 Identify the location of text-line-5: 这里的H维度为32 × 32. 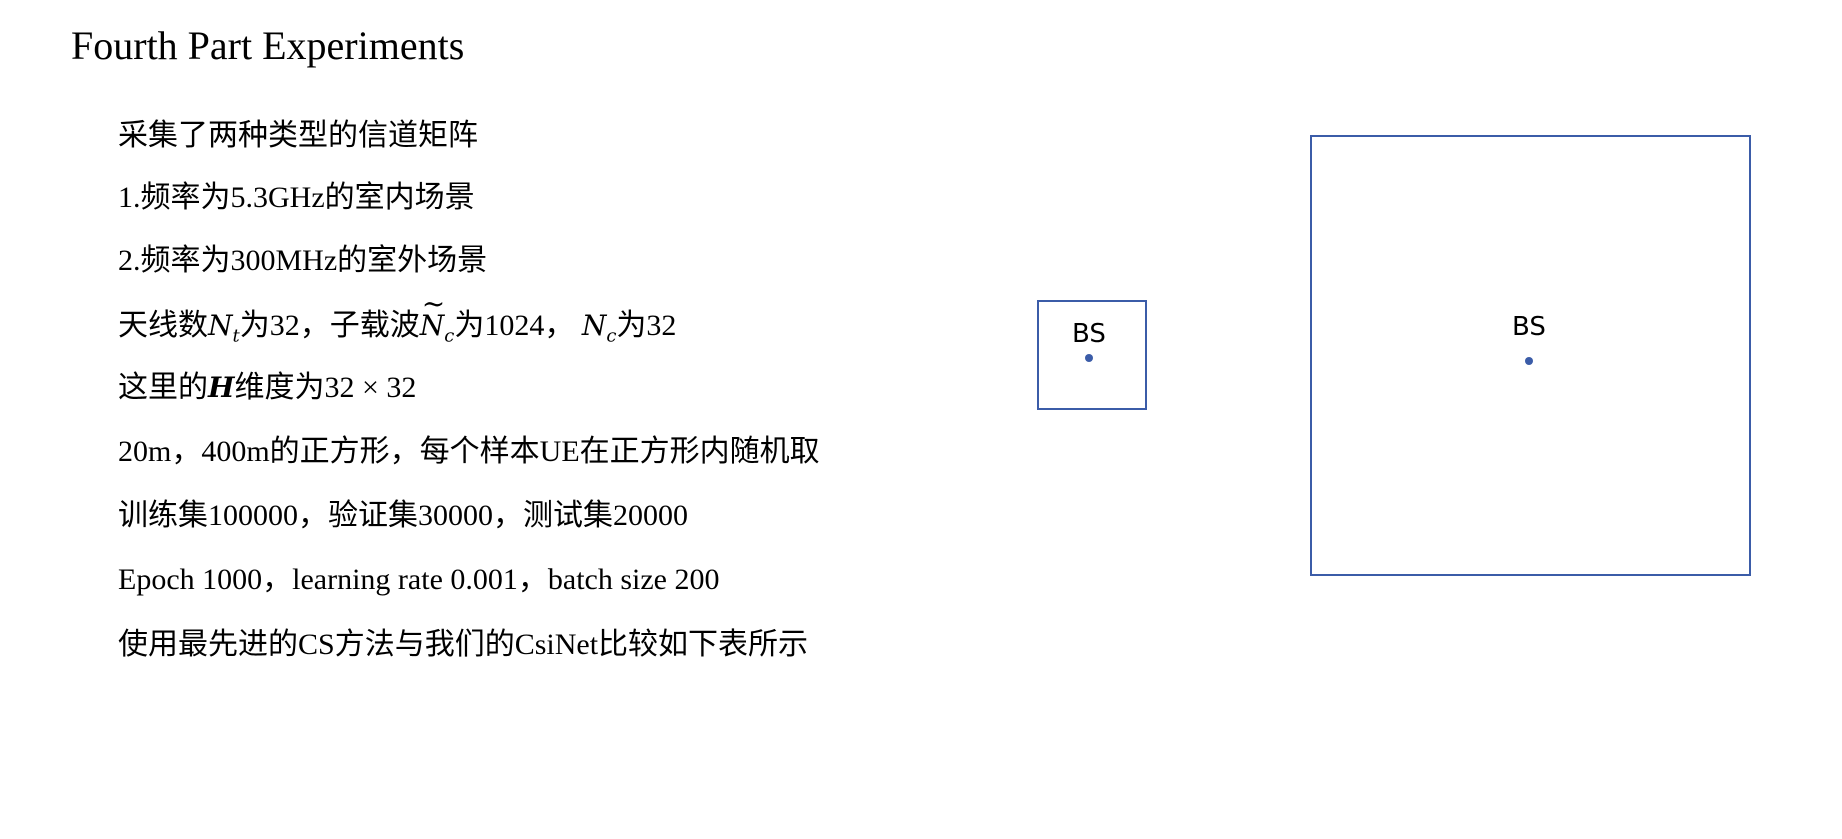
(267, 388).